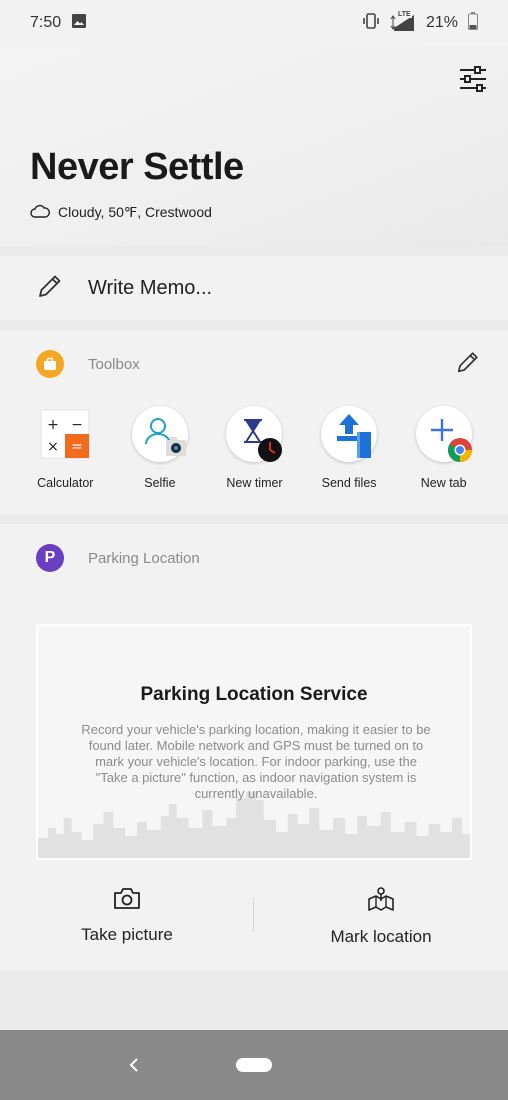  I want to click on cloud-icon, so click(40, 212).